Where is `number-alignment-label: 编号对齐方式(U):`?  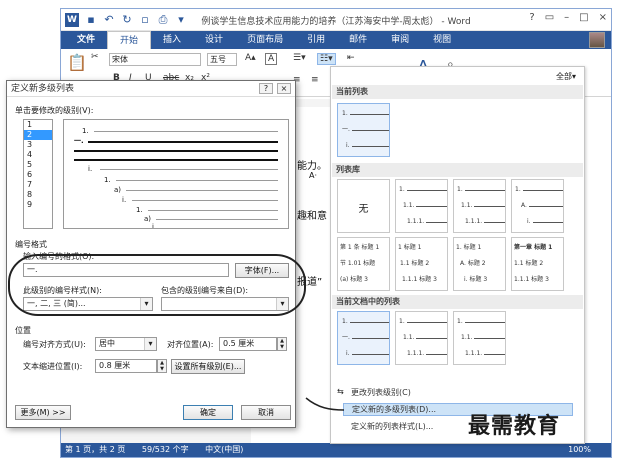 number-alignment-label: 编号对齐方式(U): is located at coordinates (54, 344).